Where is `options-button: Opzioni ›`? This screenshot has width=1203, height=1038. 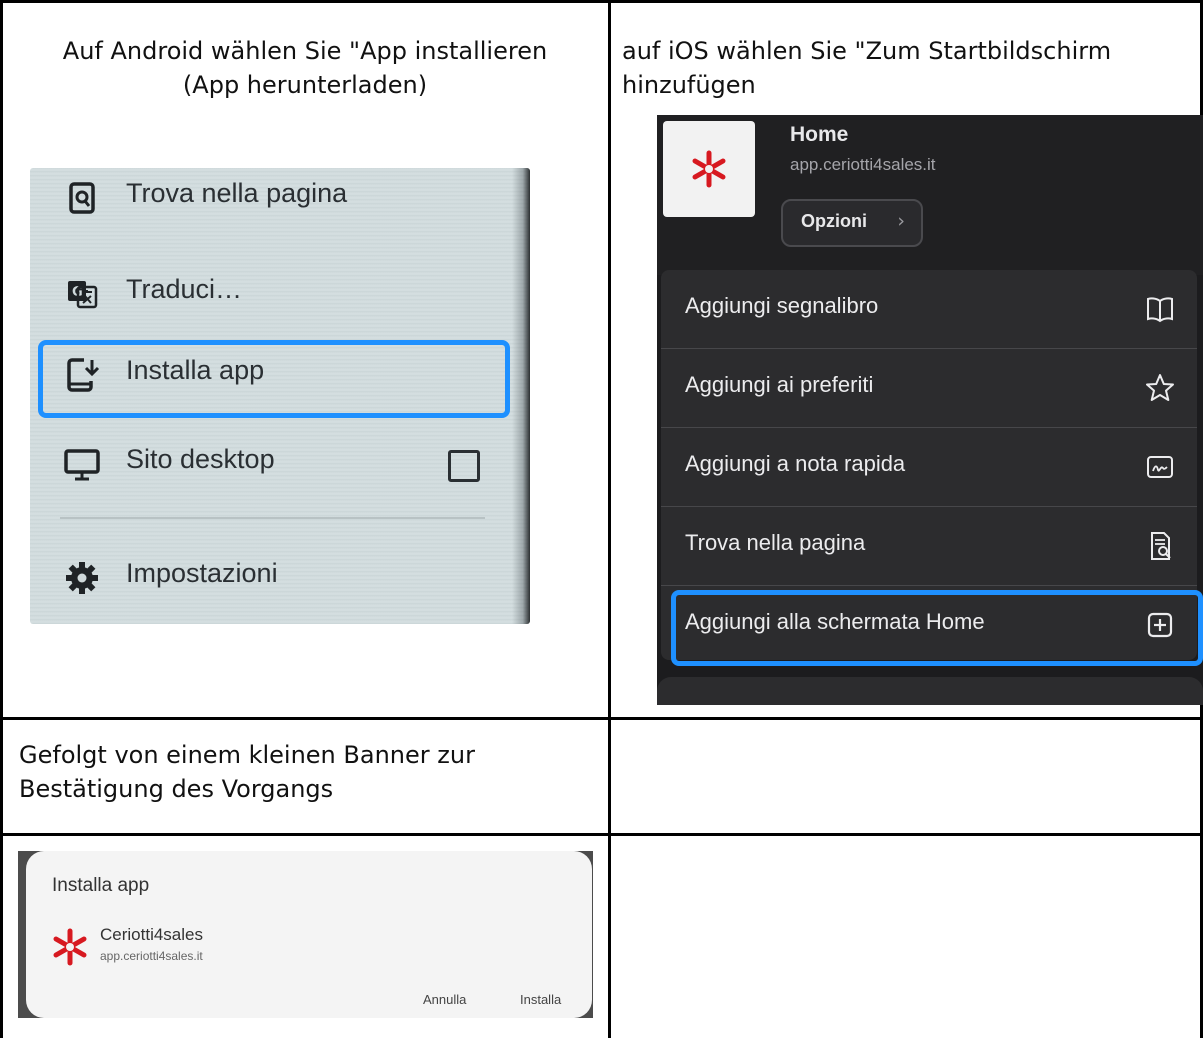 options-button: Opzioni › is located at coordinates (852, 223).